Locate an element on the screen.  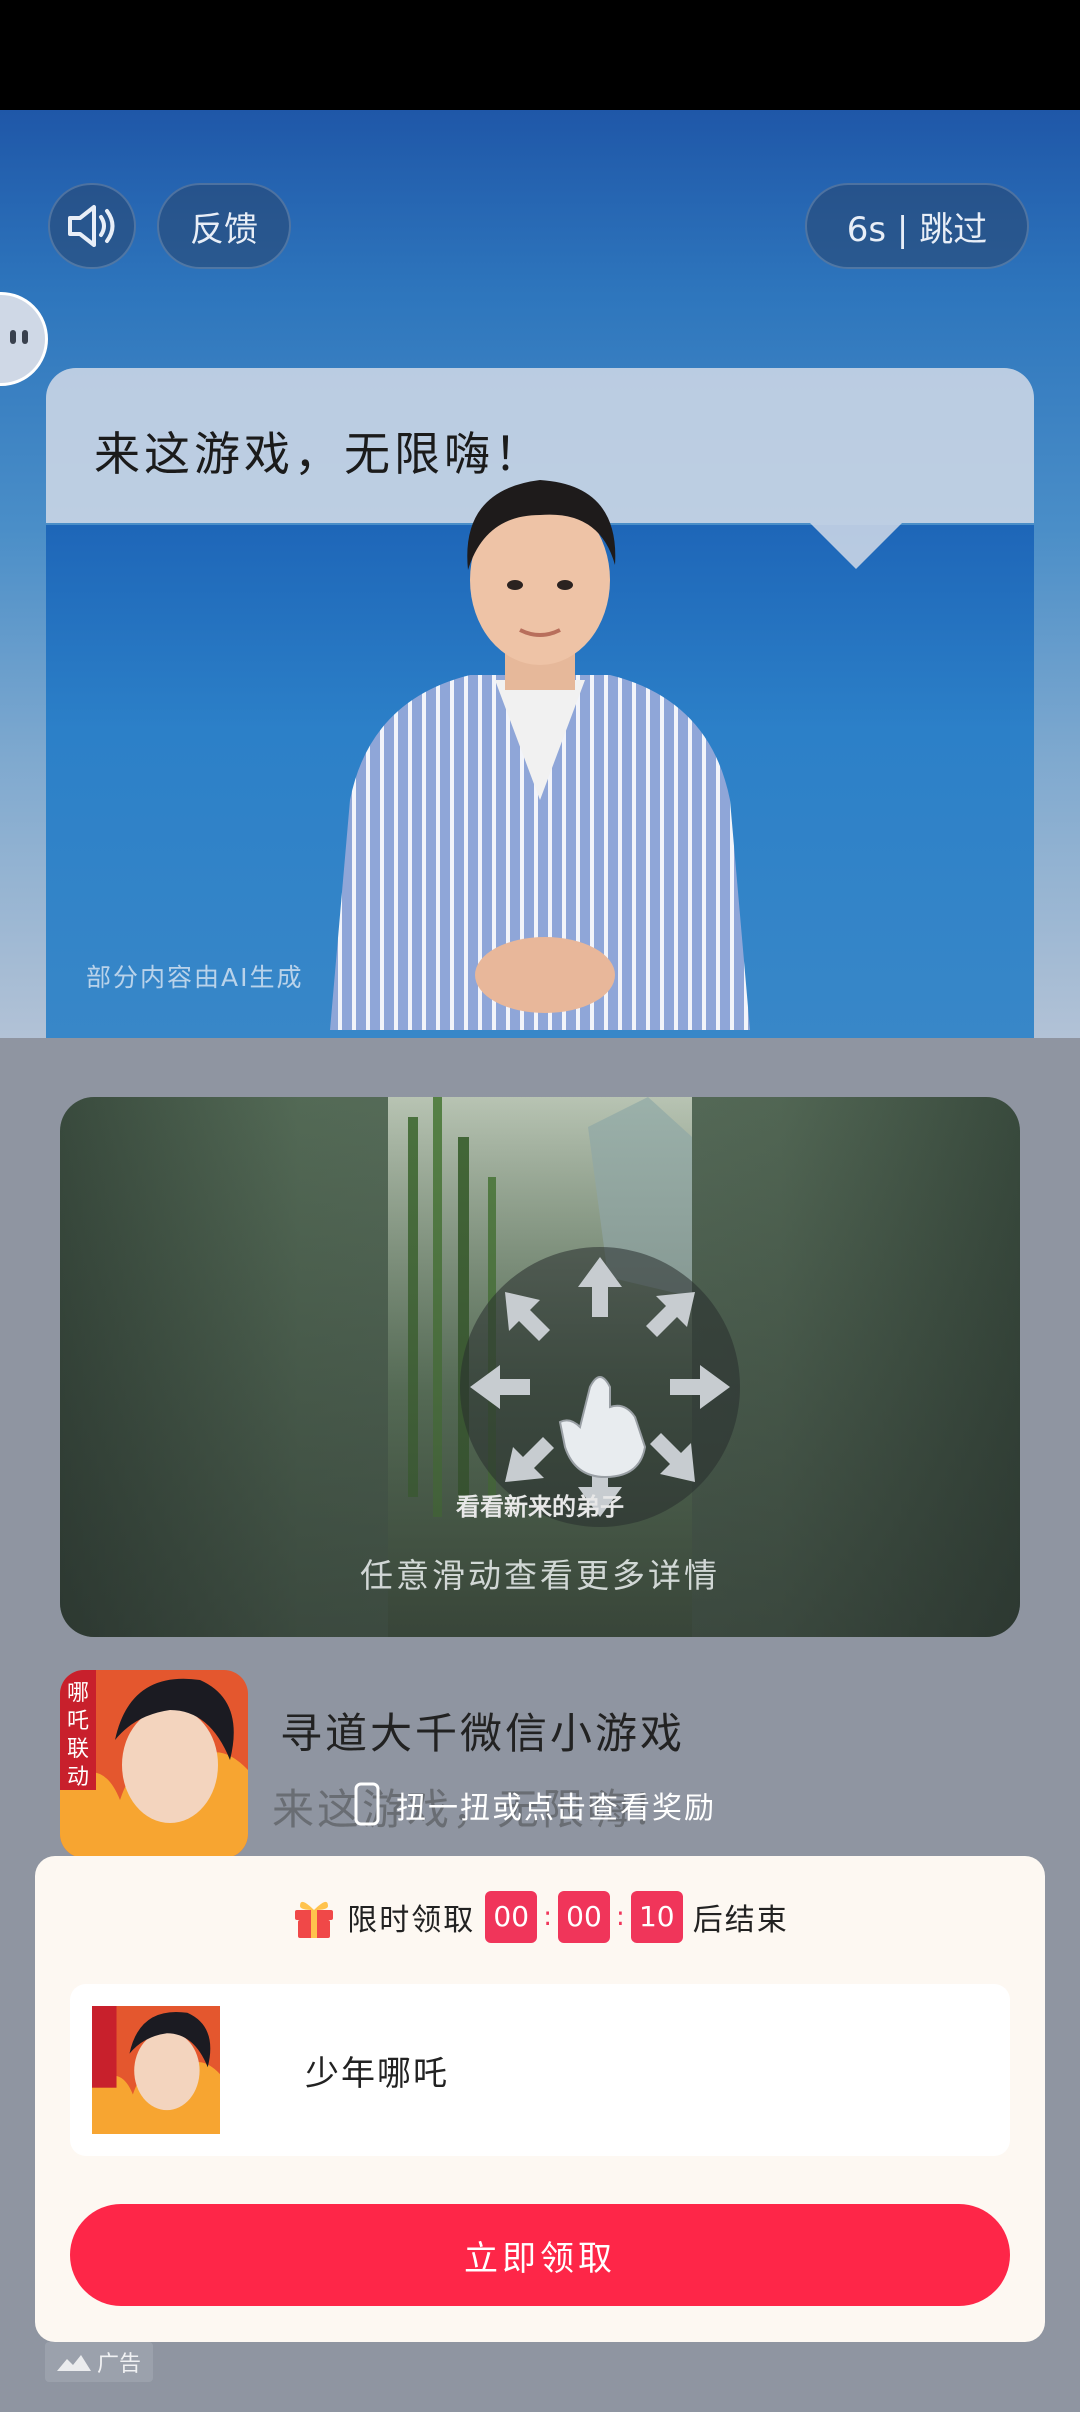
skip-button: 6s | 跳过 is located at coordinates (917, 226).